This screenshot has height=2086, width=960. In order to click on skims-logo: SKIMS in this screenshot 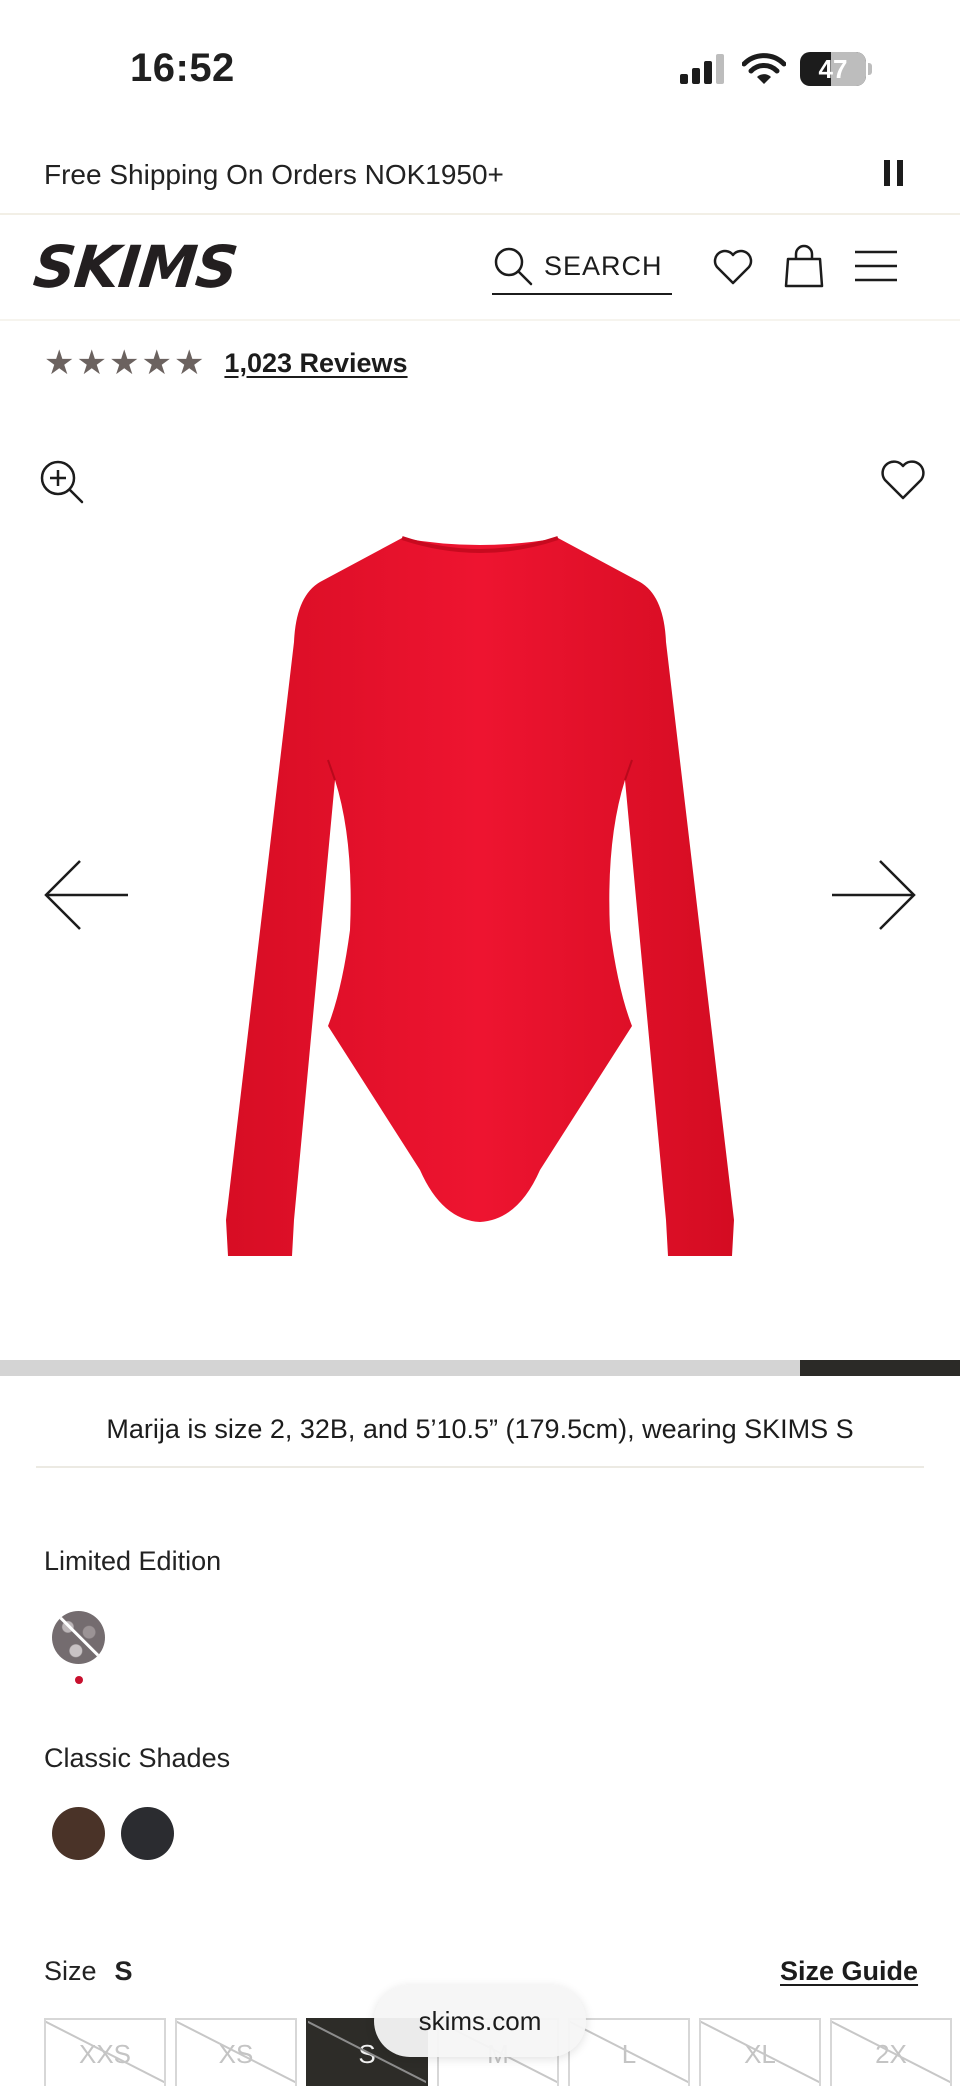, I will do `click(135, 267)`.